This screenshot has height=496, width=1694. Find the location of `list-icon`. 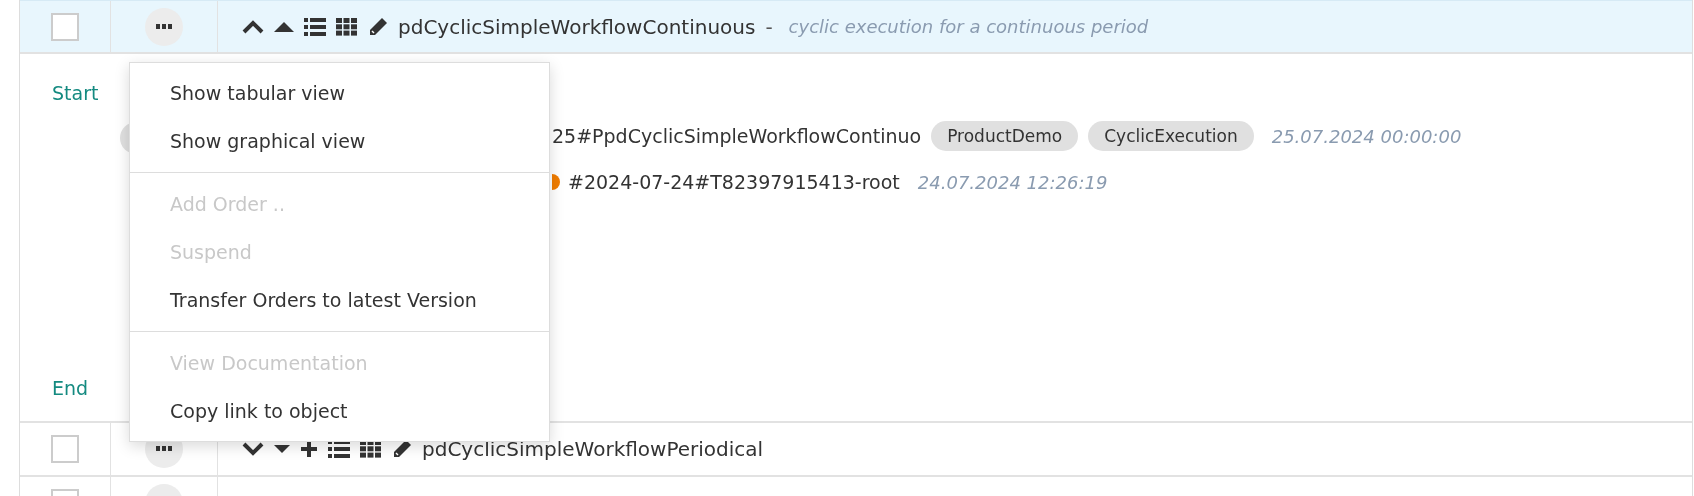

list-icon is located at coordinates (315, 26).